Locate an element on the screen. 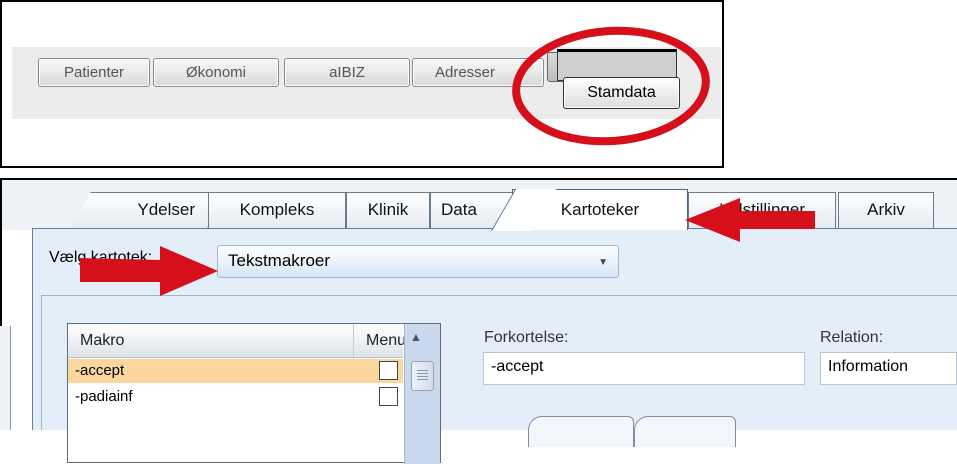 The width and height of the screenshot is (957, 464). tab-ydelser-label: Ydelser is located at coordinates (166, 209).